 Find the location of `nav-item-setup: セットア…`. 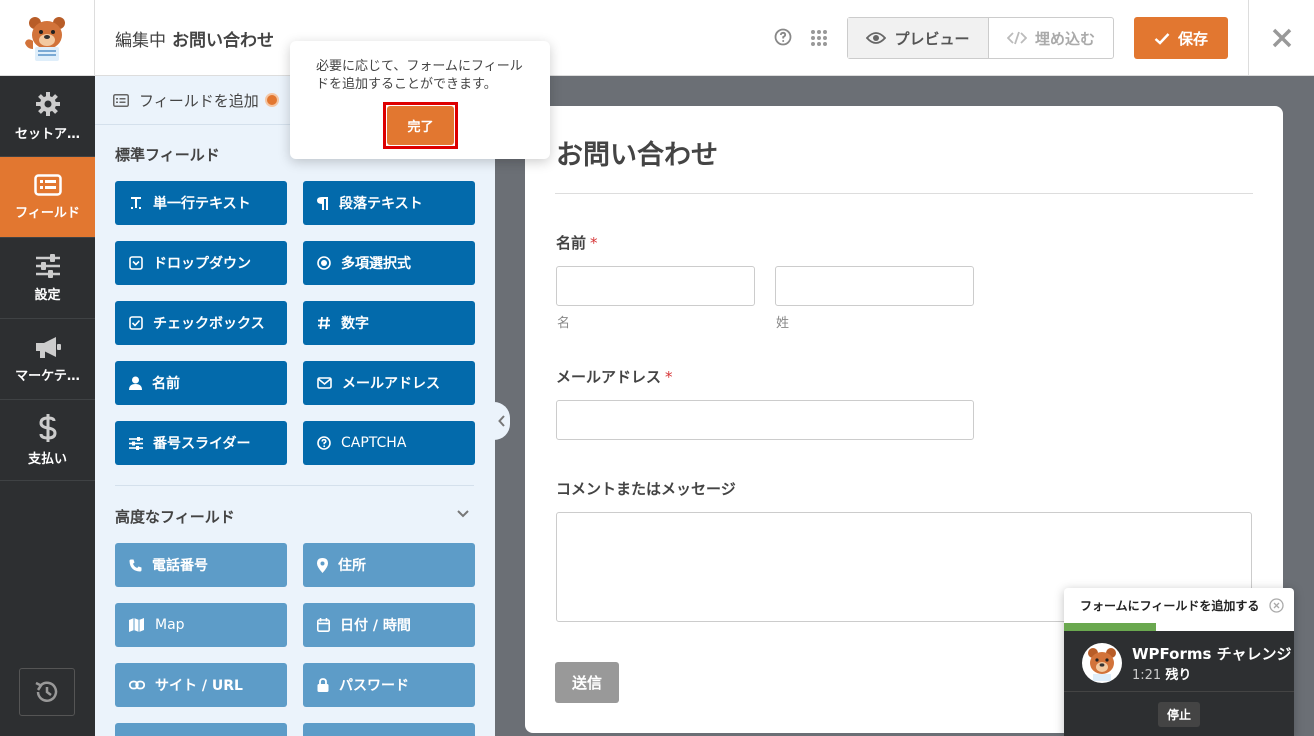

nav-item-setup: セットア… is located at coordinates (47, 116).